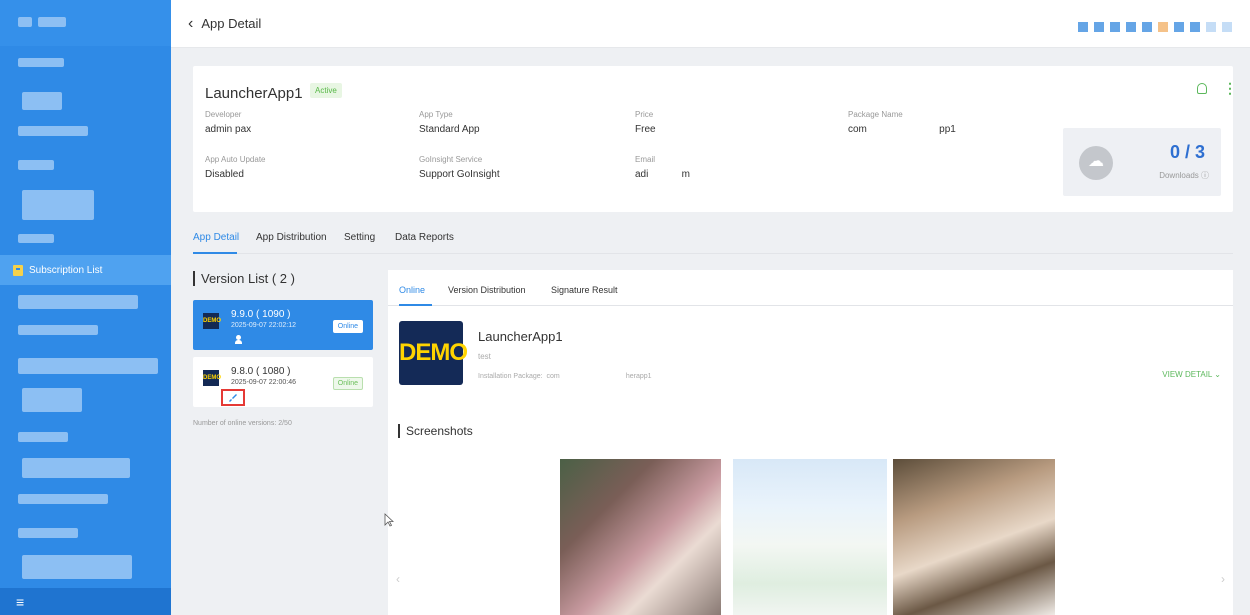 Image resolution: width=1250 pixels, height=615 pixels. I want to click on chevron-right-icon: ›, so click(1223, 579).